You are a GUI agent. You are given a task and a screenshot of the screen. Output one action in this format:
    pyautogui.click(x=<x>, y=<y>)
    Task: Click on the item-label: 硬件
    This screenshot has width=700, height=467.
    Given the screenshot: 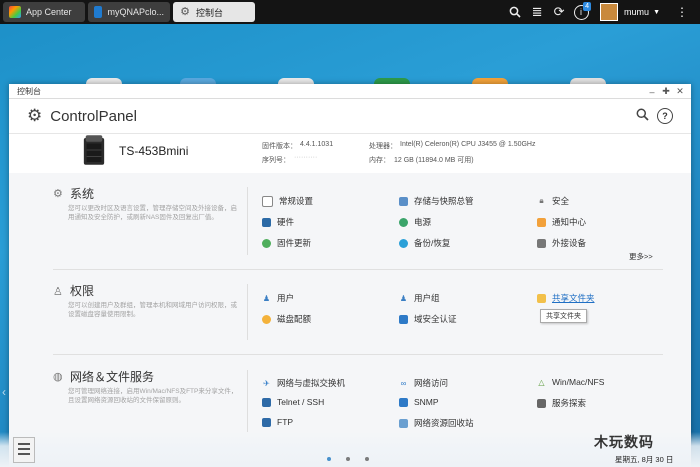 What is the action you would take?
    pyautogui.click(x=286, y=222)
    